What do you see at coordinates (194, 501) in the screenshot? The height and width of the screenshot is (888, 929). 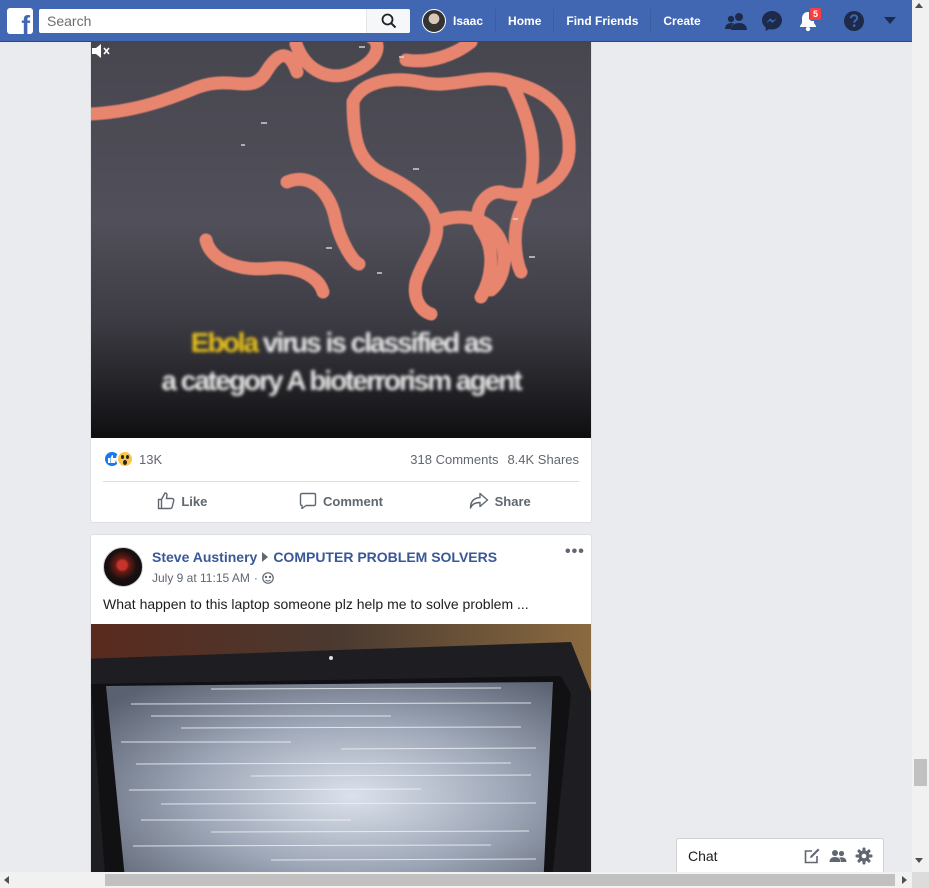 I see `like-label: Like` at bounding box center [194, 501].